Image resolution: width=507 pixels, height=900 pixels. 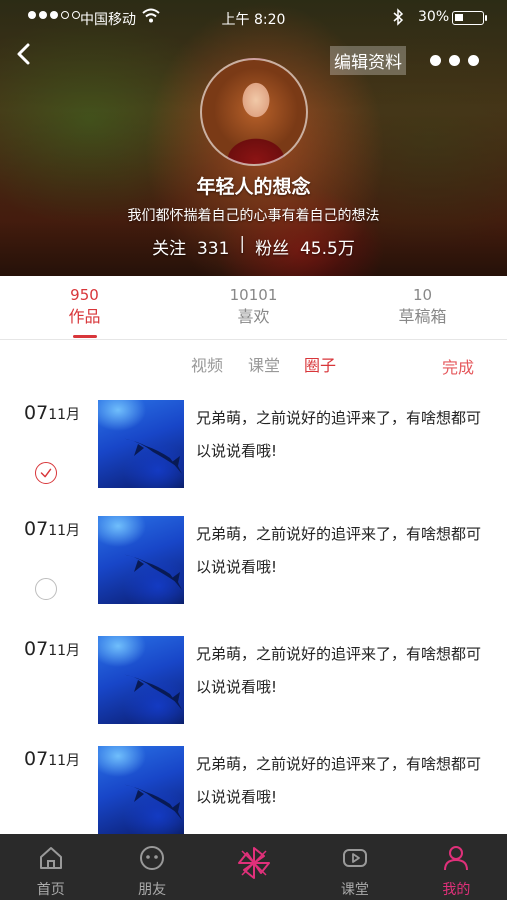 I want to click on tab-count: 10101, so click(x=253, y=295).